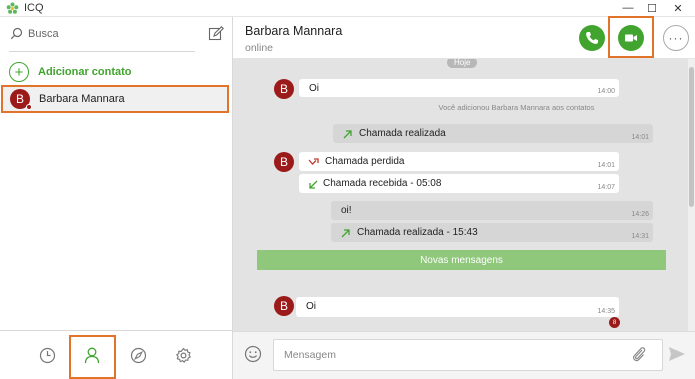  What do you see at coordinates (293, 31) in the screenshot?
I see `chat-contact-name: Barbara Mannara` at bounding box center [293, 31].